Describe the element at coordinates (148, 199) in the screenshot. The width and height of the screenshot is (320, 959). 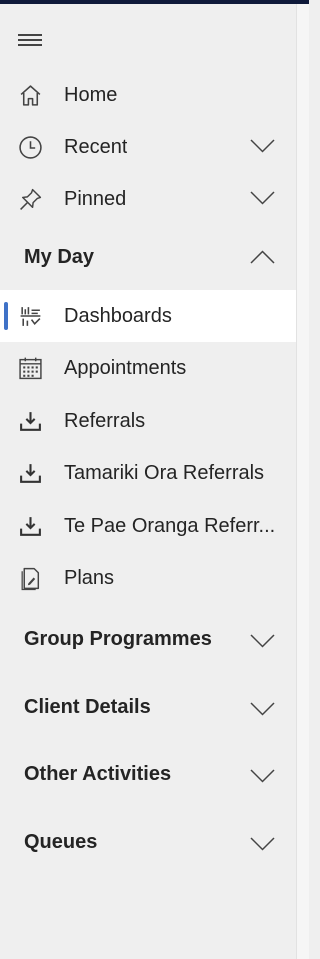
I see `nav-item-pinned: Pinned` at that location.